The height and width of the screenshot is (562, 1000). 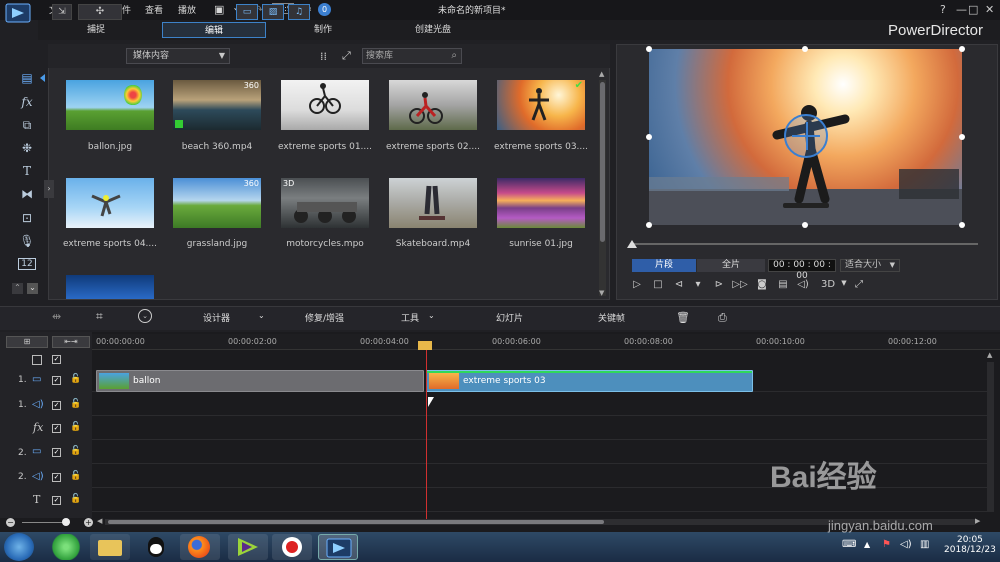 I want to click on scroll-left-arrow-icon: ◀, so click(x=99, y=521).